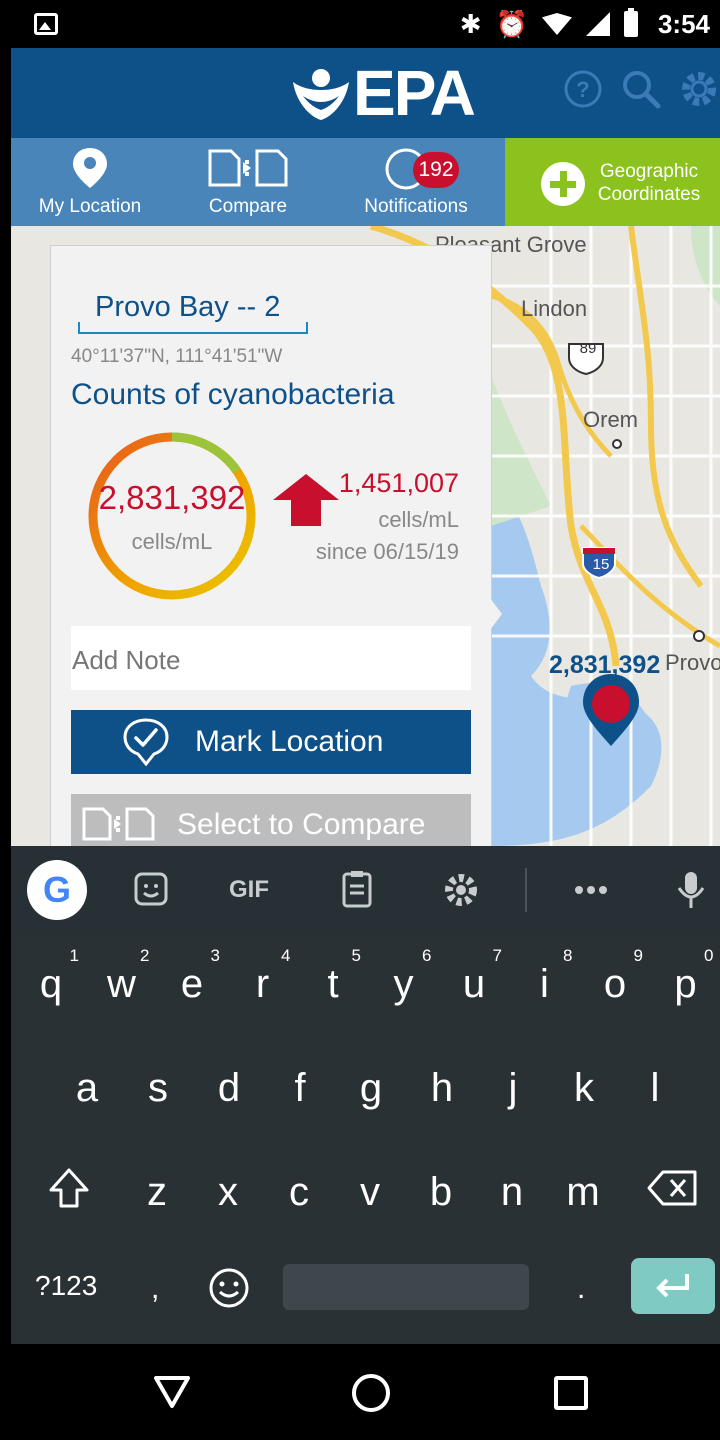 The width and height of the screenshot is (720, 1440). I want to click on google-icon: G, so click(57, 890).